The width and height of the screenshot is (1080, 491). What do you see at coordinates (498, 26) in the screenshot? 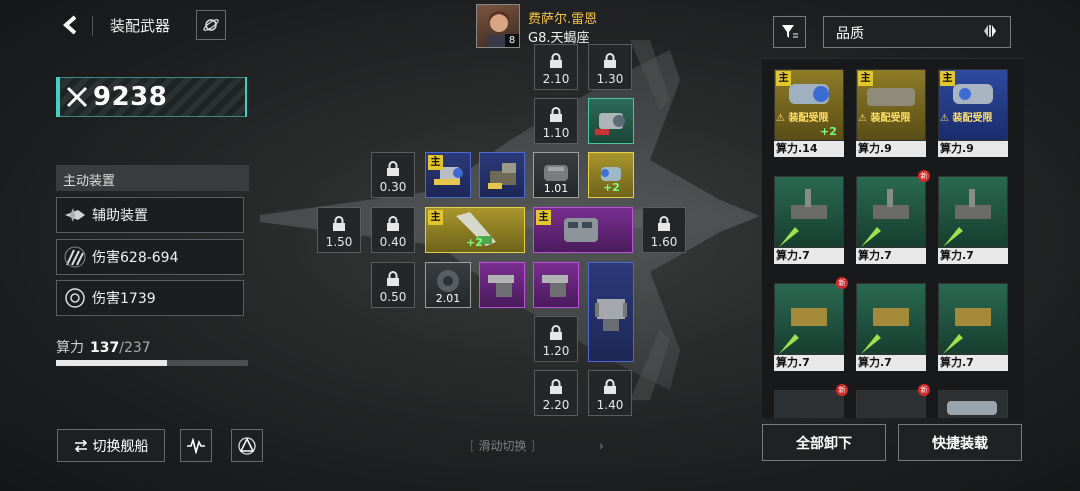
I see `pilot-avatar: 8` at bounding box center [498, 26].